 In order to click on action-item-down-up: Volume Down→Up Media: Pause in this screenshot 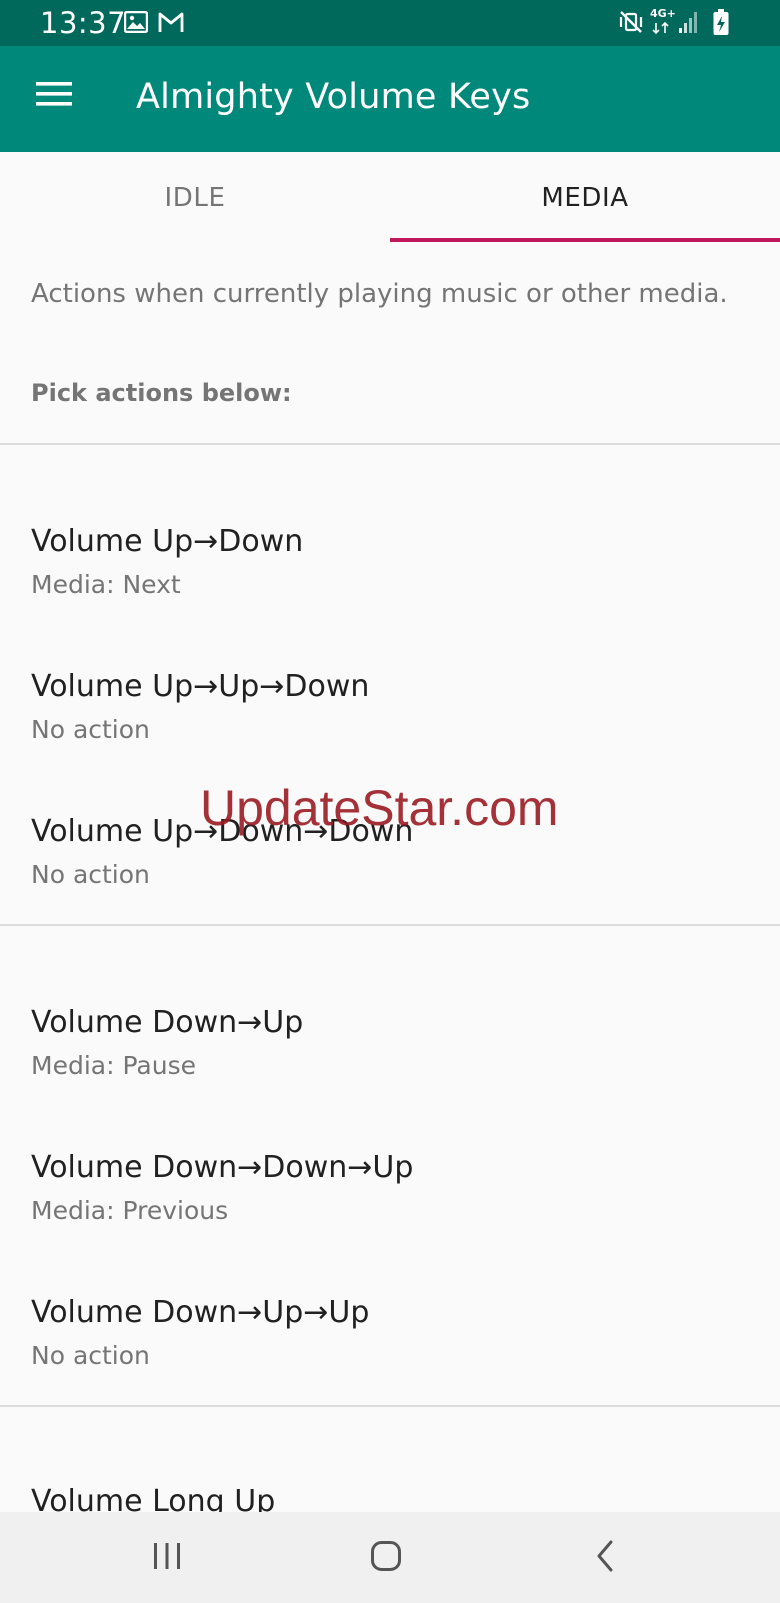, I will do `click(391, 1058)`.